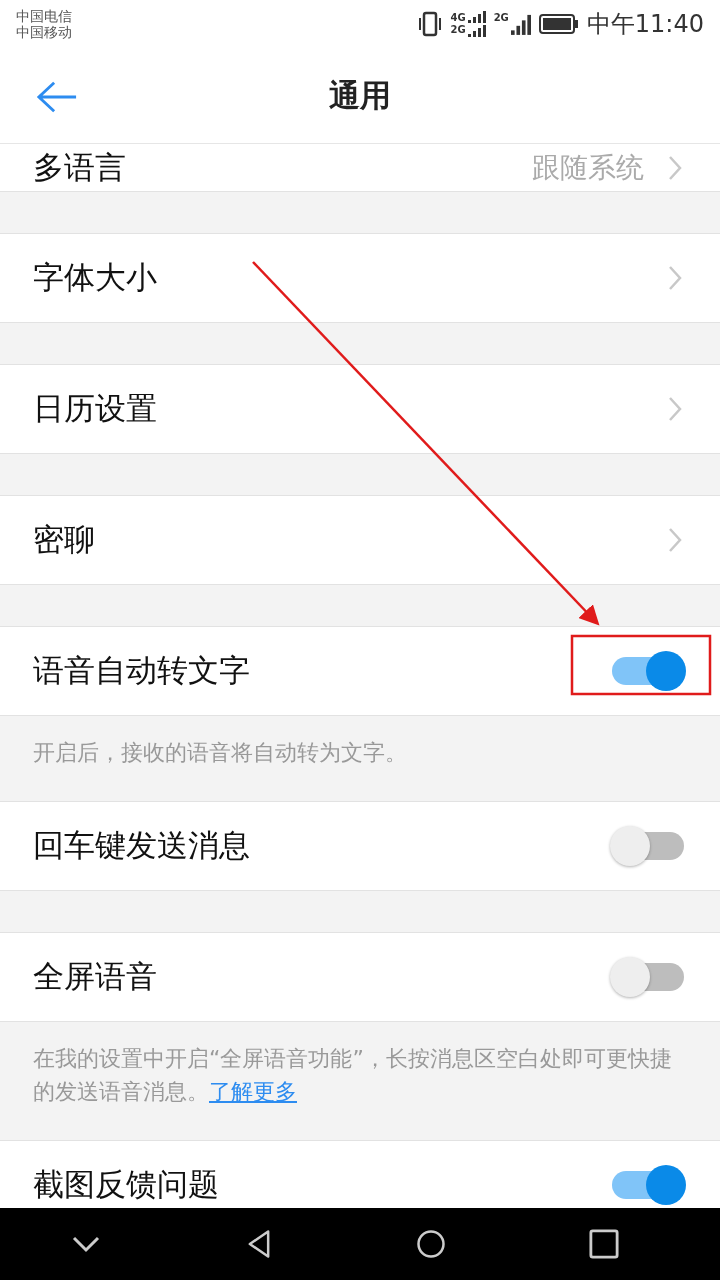  Describe the element at coordinates (360, 846) in the screenshot. I see `settings-row: 回车键发送消息` at that location.